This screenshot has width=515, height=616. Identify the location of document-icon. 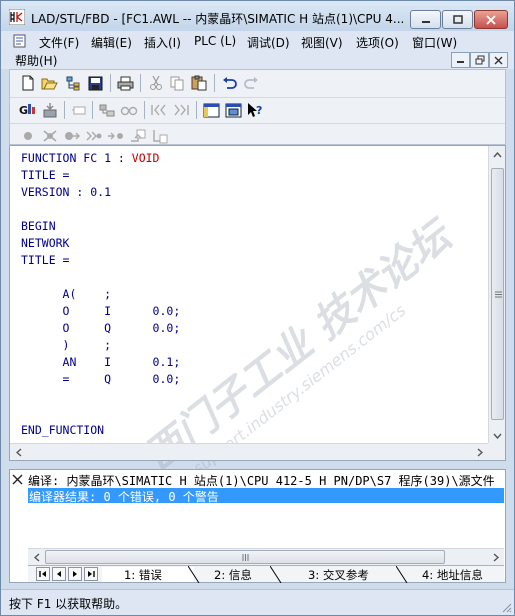
(19, 41).